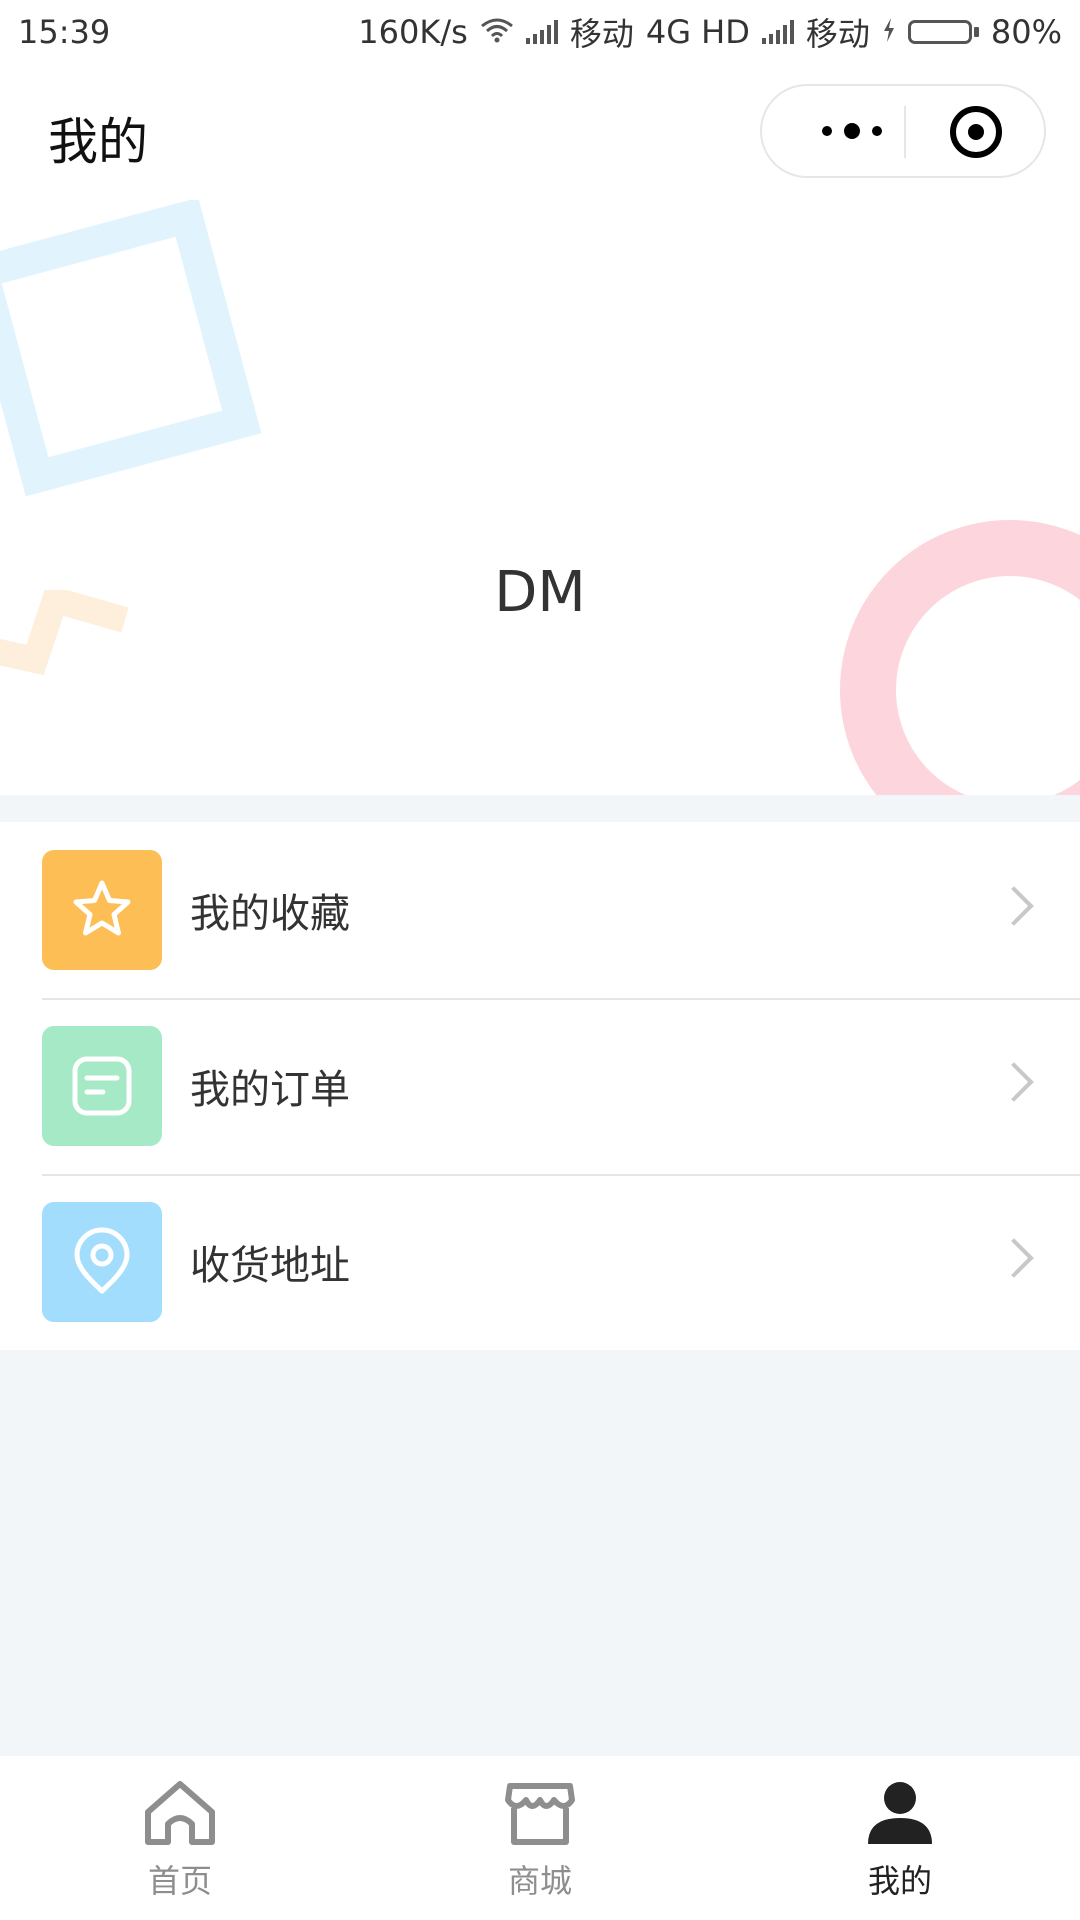 Image resolution: width=1080 pixels, height=1920 pixels. Describe the element at coordinates (413, 32) in the screenshot. I see `net-speed: 160K/s` at that location.